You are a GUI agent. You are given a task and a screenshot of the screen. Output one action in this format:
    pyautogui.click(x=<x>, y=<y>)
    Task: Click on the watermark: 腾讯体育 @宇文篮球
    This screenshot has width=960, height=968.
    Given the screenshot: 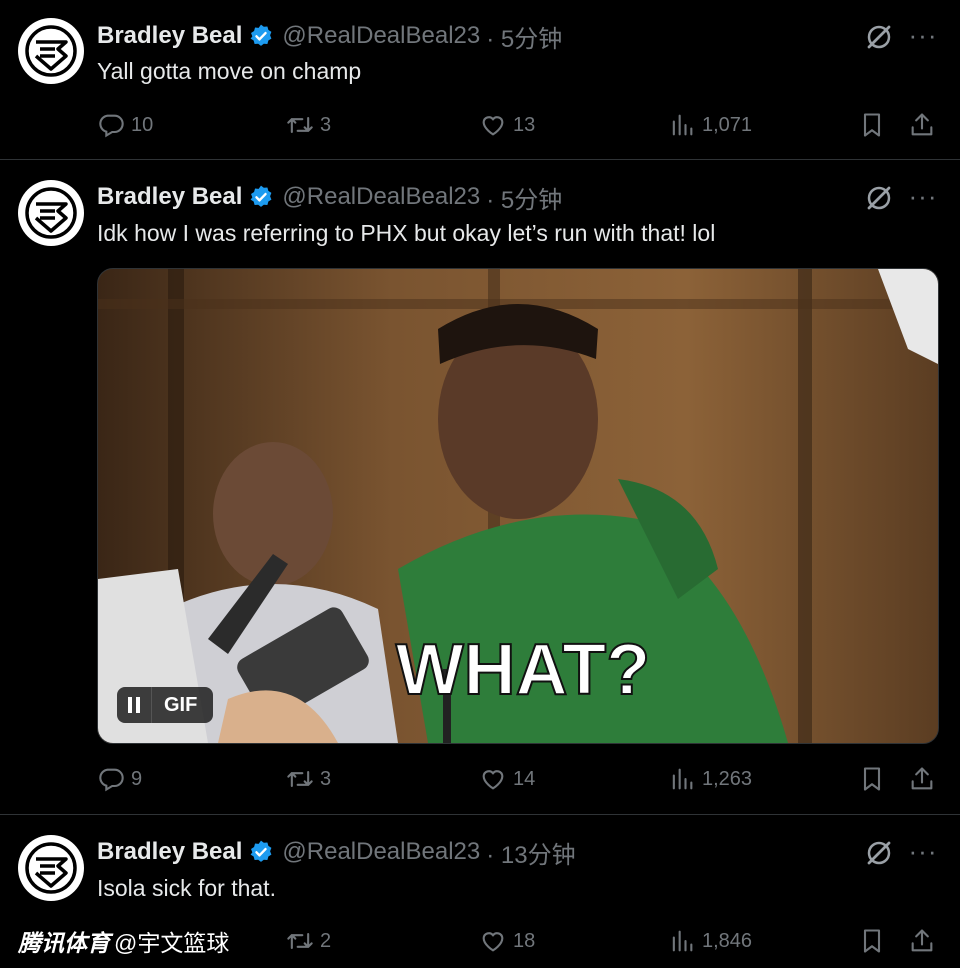 What is the action you would take?
    pyautogui.click(x=123, y=941)
    